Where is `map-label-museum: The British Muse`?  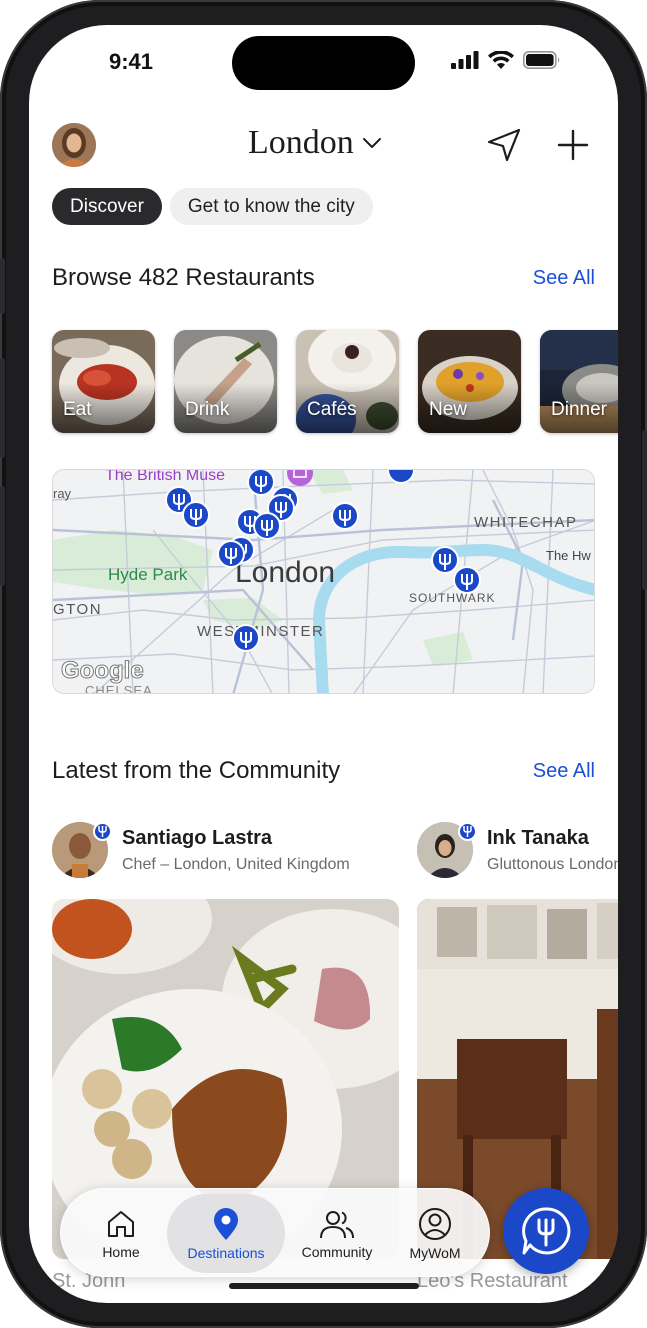
map-label-museum: The British Muse is located at coordinates (165, 477).